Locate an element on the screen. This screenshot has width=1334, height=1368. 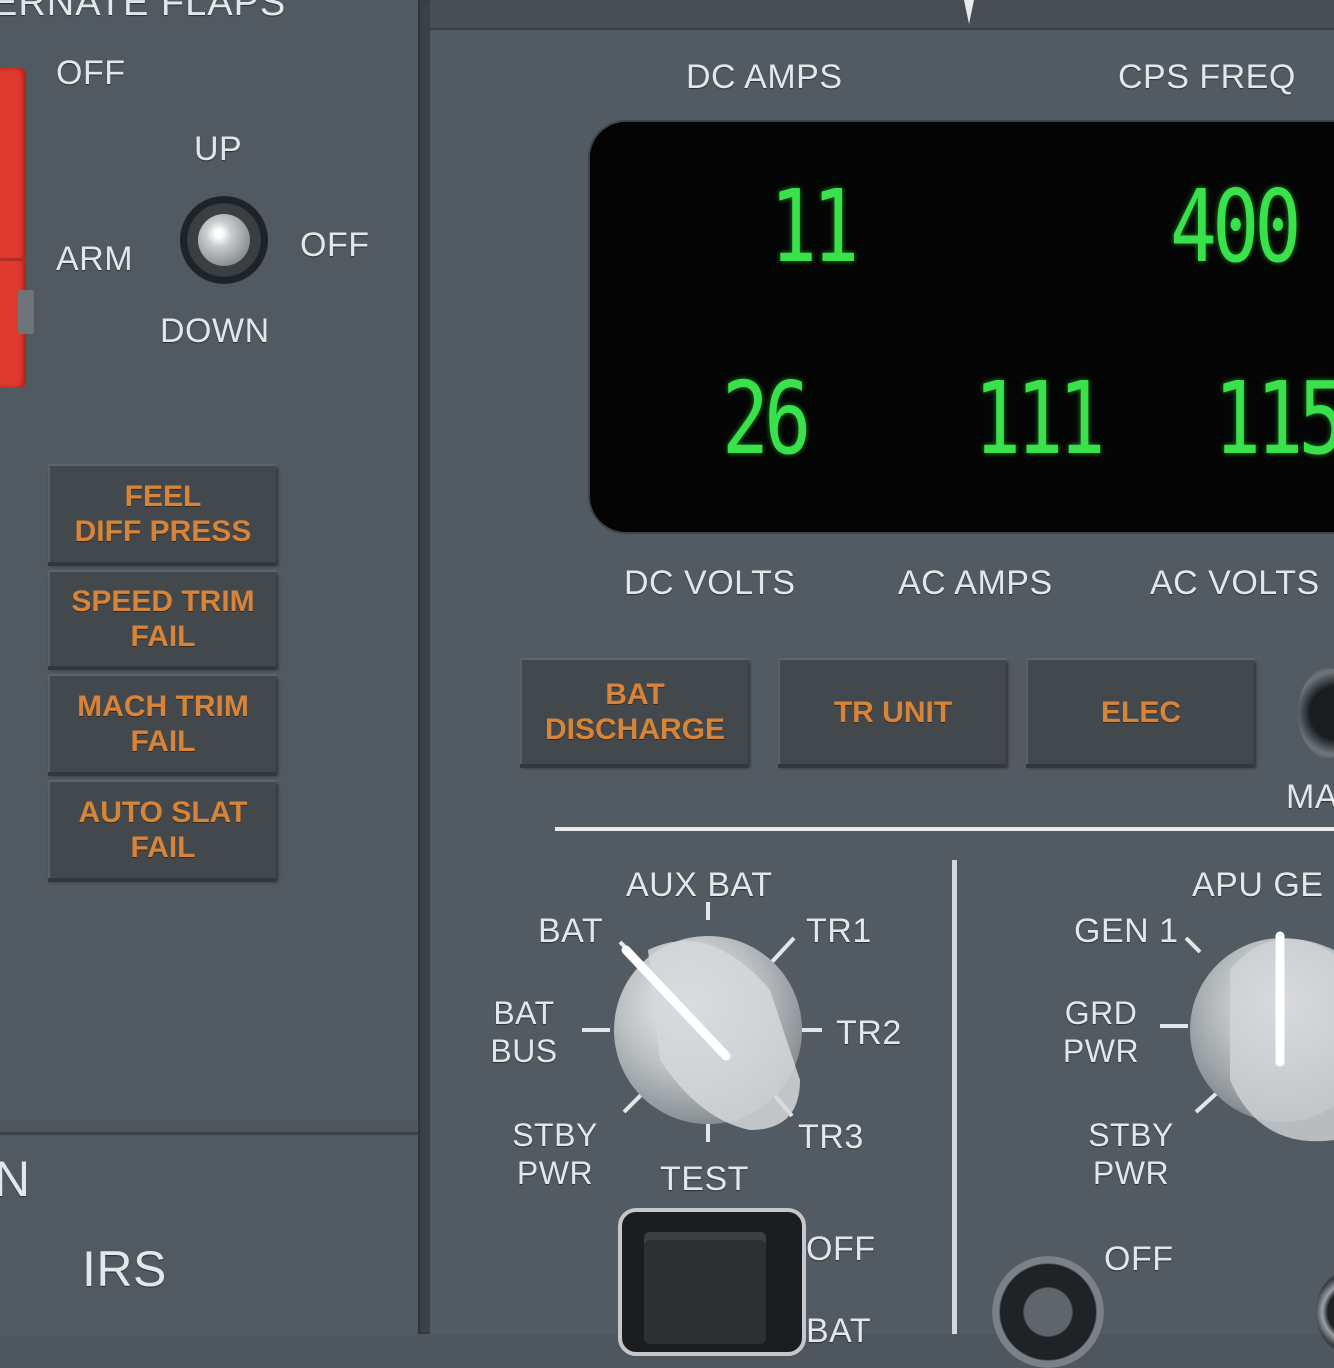
auto-slat-fail-light: AUTO SLAT FAIL is located at coordinates (162, 829).